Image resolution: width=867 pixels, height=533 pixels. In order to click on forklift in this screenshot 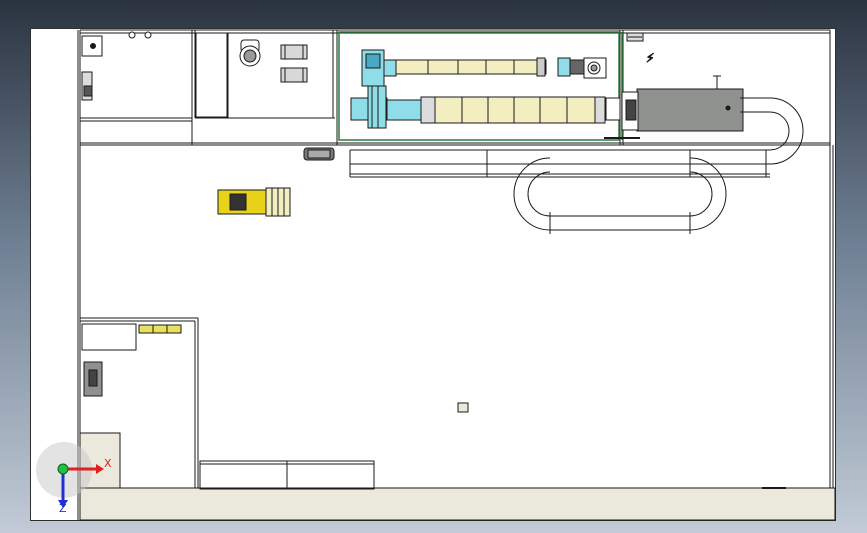, I will do `click(254, 202)`.